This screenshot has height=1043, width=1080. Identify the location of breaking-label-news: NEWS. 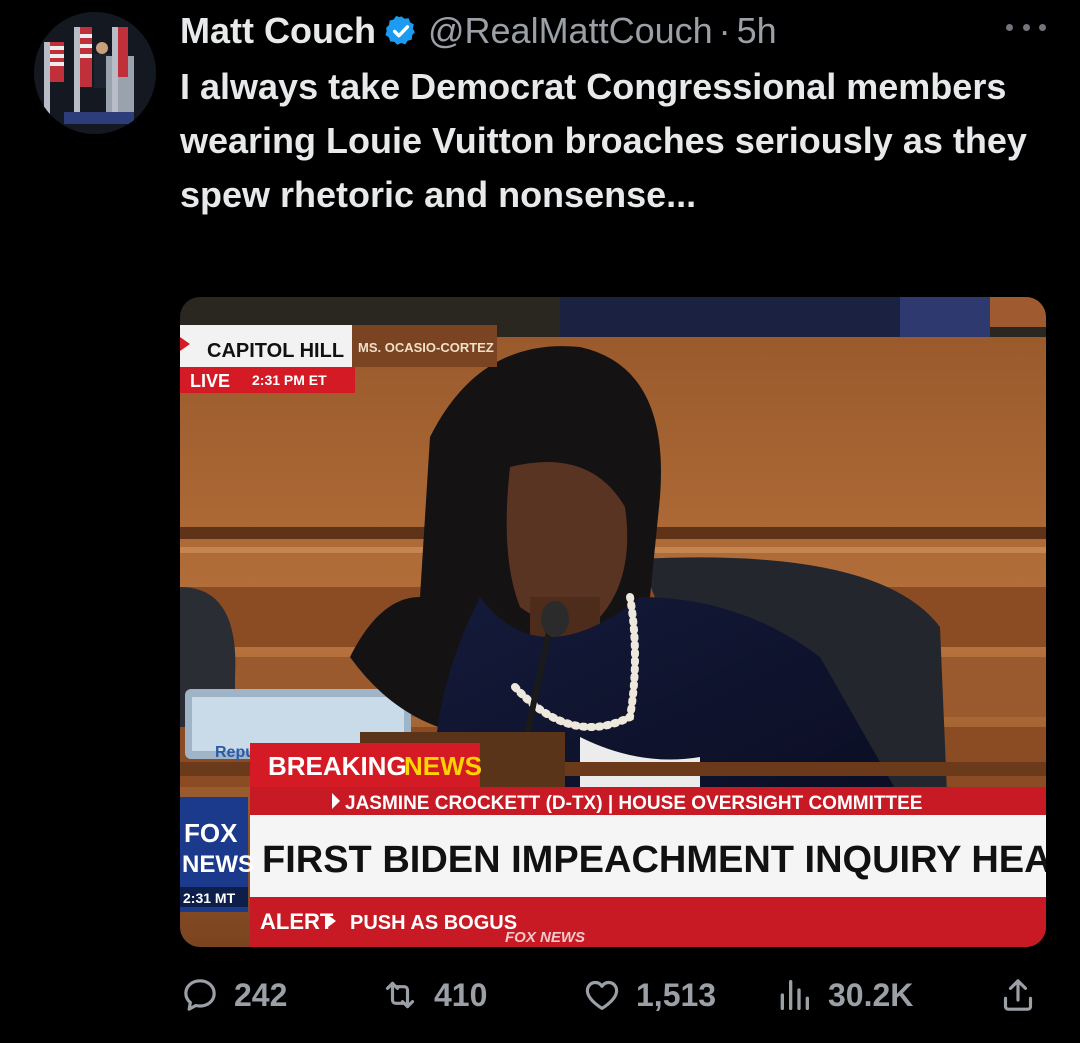
(443, 766).